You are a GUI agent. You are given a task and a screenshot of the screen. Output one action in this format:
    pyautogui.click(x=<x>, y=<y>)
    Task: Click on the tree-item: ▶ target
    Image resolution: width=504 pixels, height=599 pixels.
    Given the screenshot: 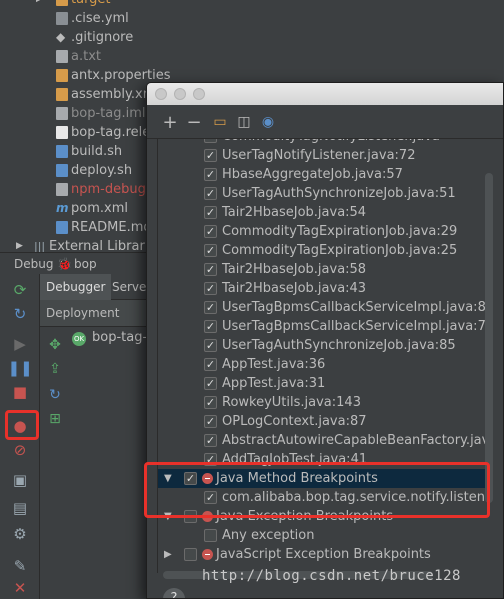 What is the action you would take?
    pyautogui.click(x=73, y=4)
    